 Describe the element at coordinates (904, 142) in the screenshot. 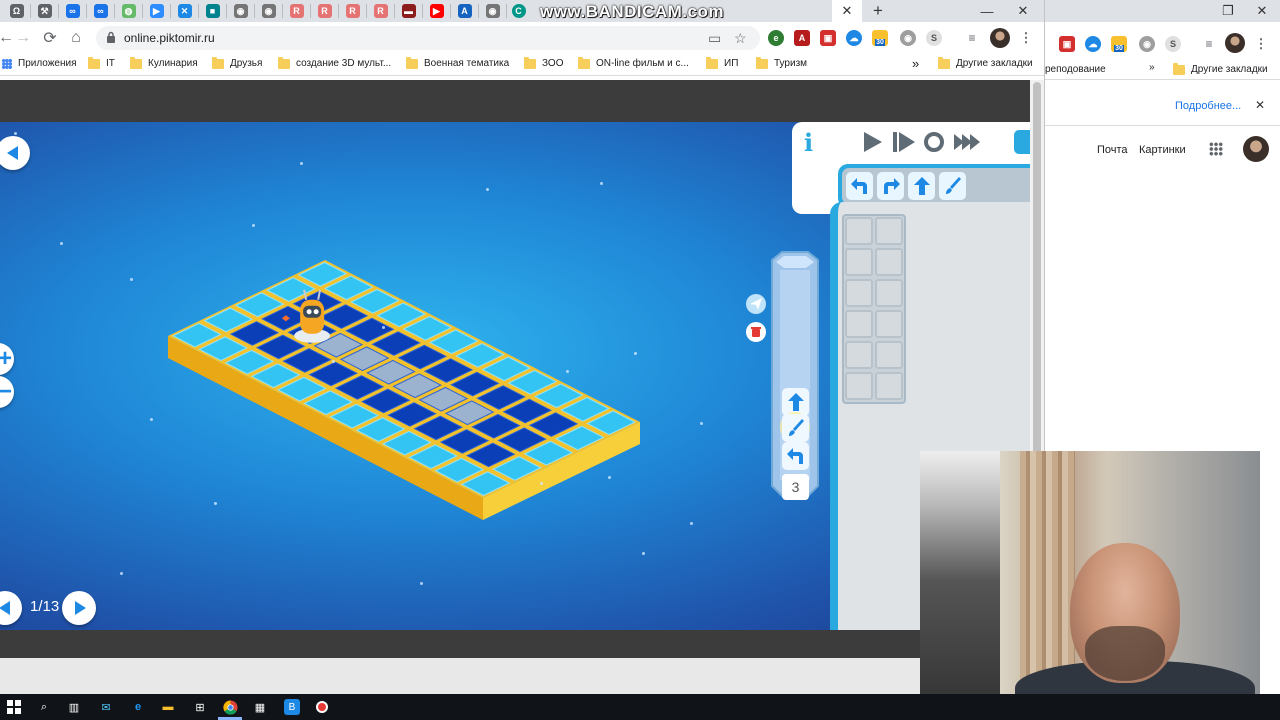

I see `step-button` at that location.